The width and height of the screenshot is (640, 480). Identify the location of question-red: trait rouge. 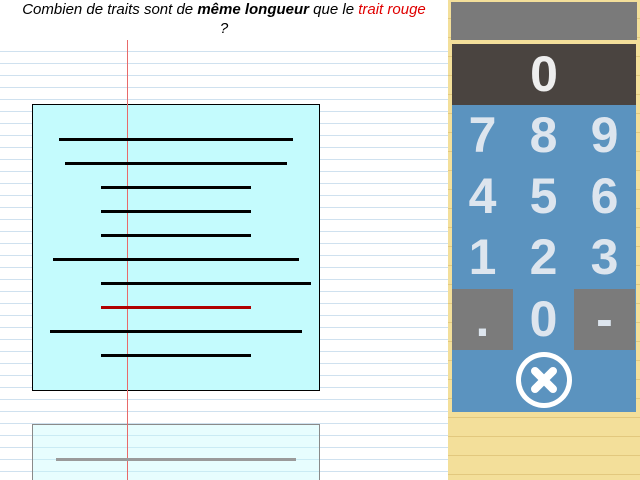
(392, 9).